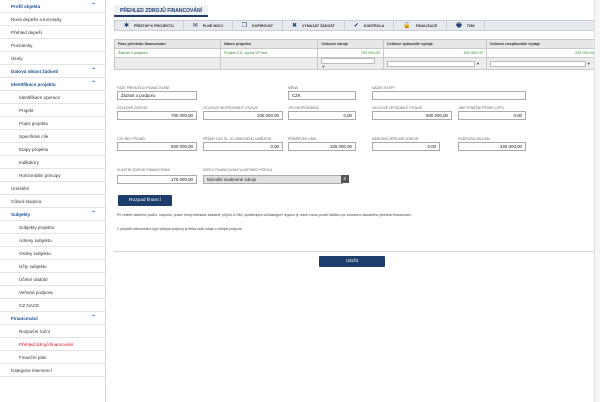 The width and height of the screenshot is (600, 402). I want to click on sidebar-item: Popis projektu, so click(52, 123).